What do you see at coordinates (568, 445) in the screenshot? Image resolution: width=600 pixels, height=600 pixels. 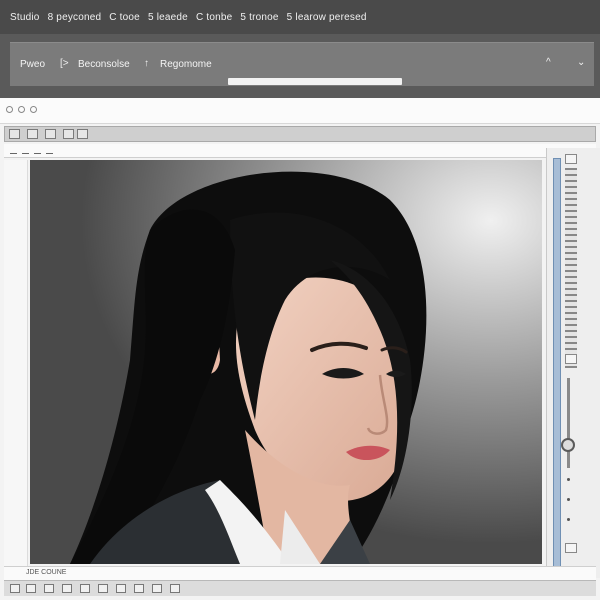 I see `slider-knob` at bounding box center [568, 445].